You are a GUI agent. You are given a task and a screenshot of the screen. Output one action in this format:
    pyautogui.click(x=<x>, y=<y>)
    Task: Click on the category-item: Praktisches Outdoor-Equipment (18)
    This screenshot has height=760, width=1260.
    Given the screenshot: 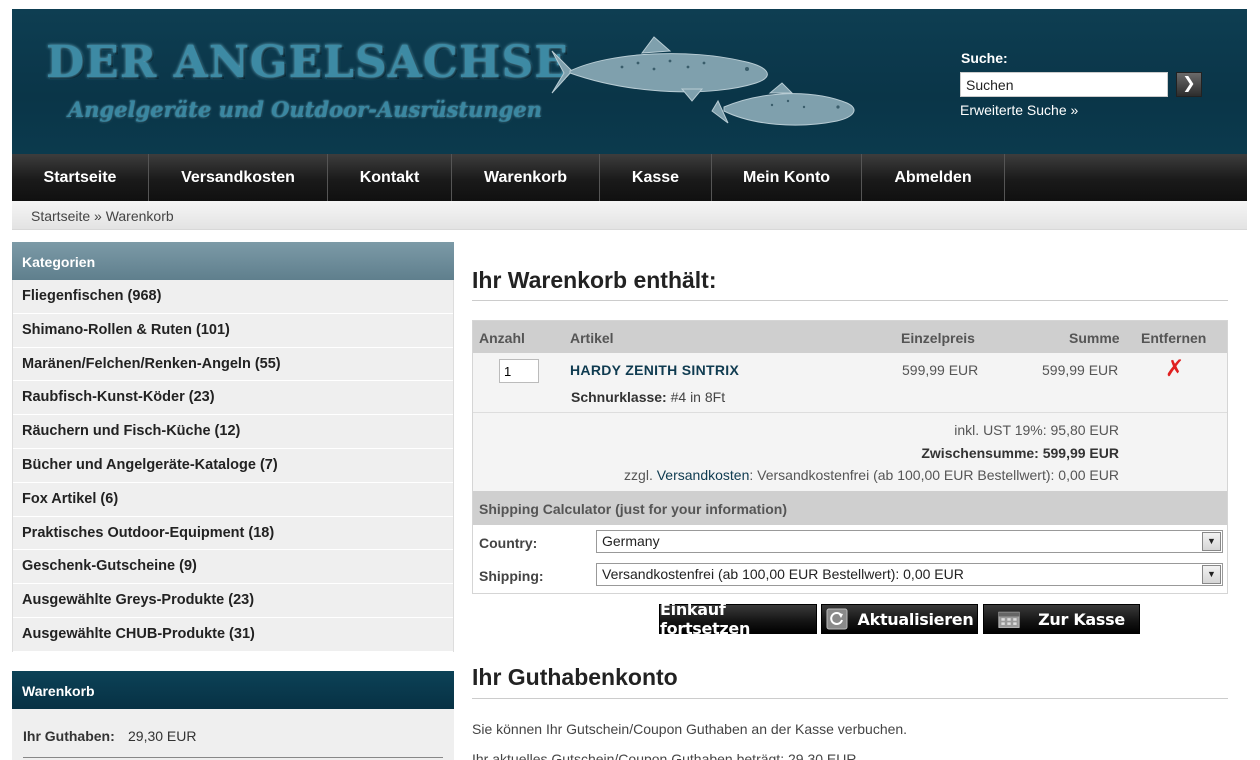 What is the action you would take?
    pyautogui.click(x=233, y=534)
    